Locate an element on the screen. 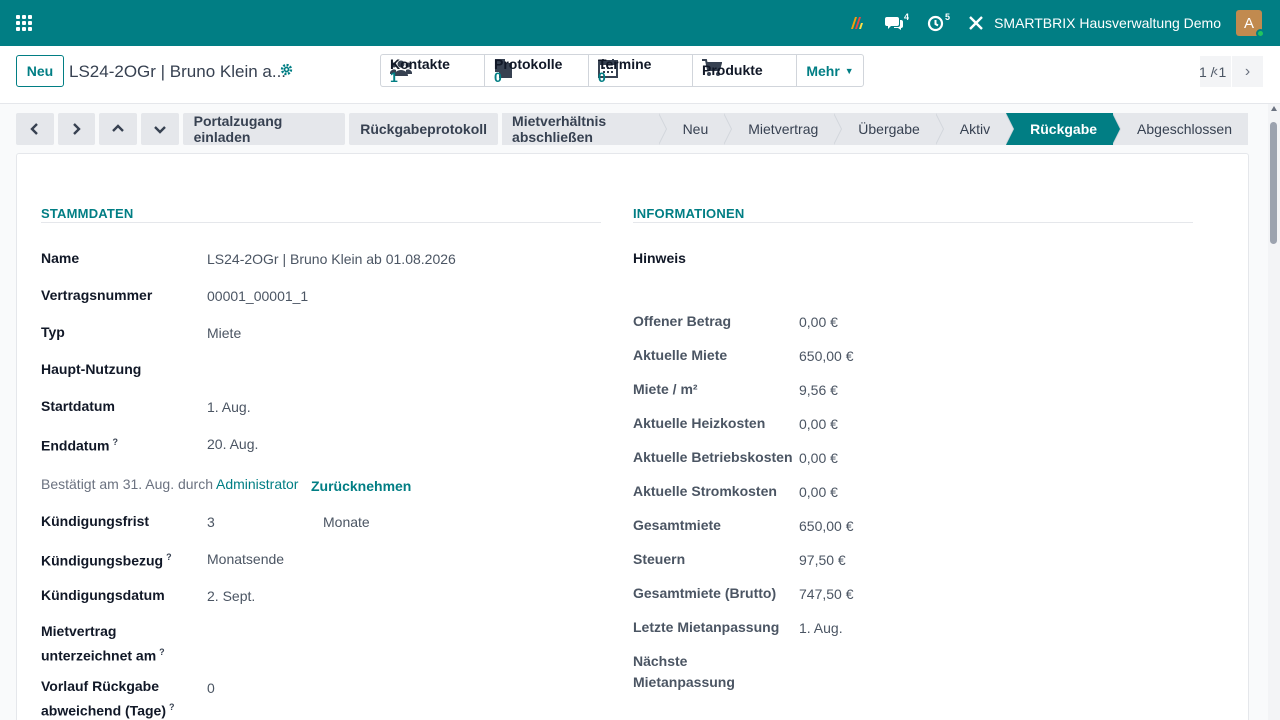 The width and height of the screenshot is (1280, 720). scrollbar-thumb is located at coordinates (1273, 183).